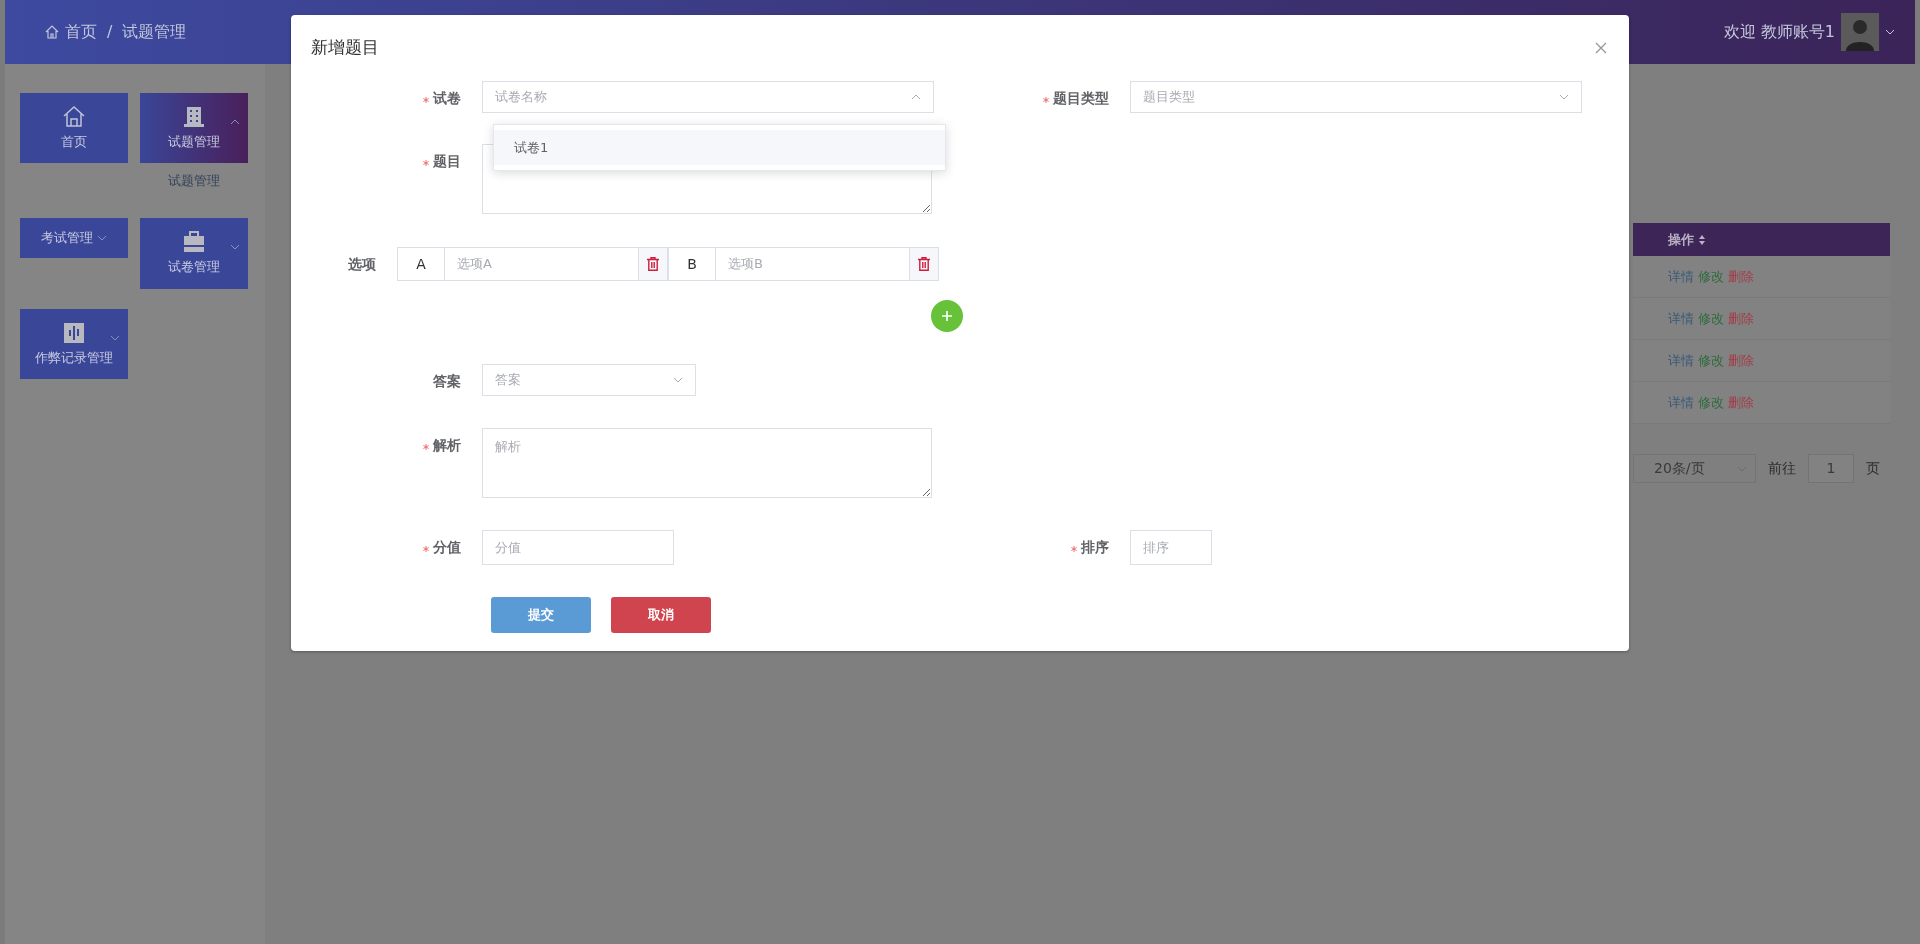 This screenshot has width=1920, height=944. I want to click on field-label: 分值, so click(376, 547).